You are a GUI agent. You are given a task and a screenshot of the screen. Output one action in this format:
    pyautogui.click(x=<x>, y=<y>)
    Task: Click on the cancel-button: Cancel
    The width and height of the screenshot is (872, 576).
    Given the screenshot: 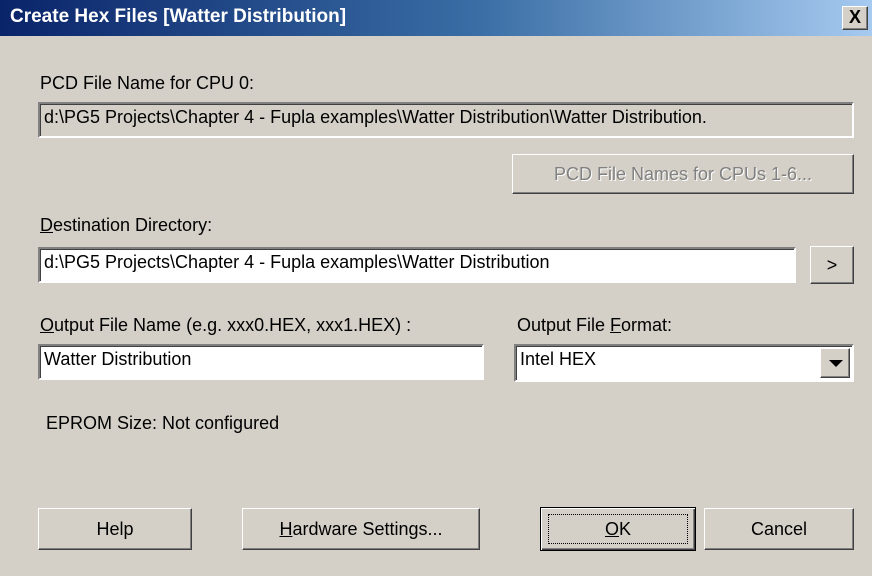 What is the action you would take?
    pyautogui.click(x=779, y=529)
    